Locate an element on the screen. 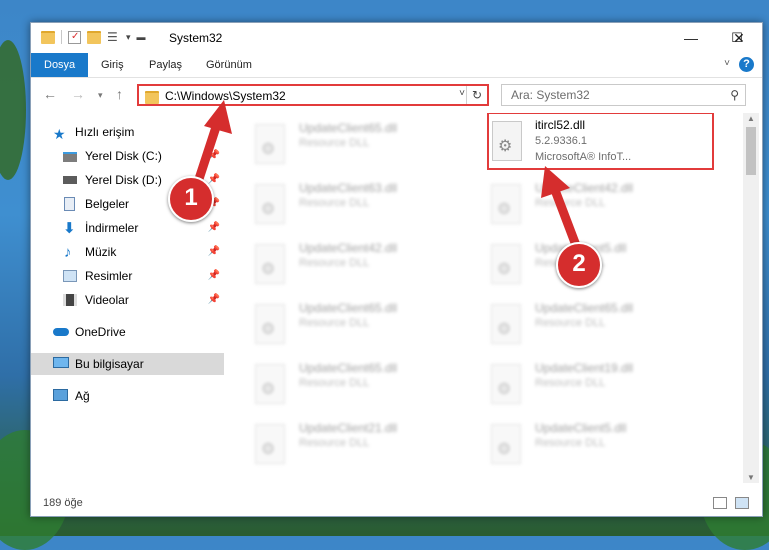  step-1-badge: 1 is located at coordinates (191, 199).